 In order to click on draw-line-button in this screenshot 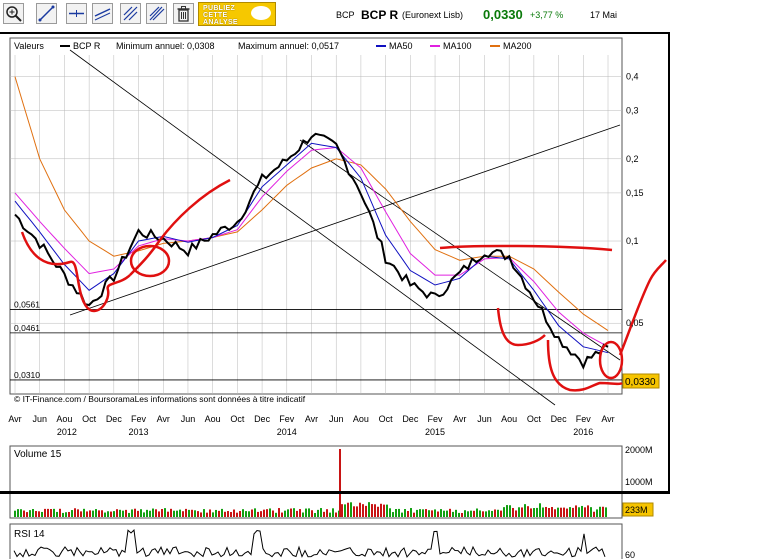, I will do `click(46, 13)`.